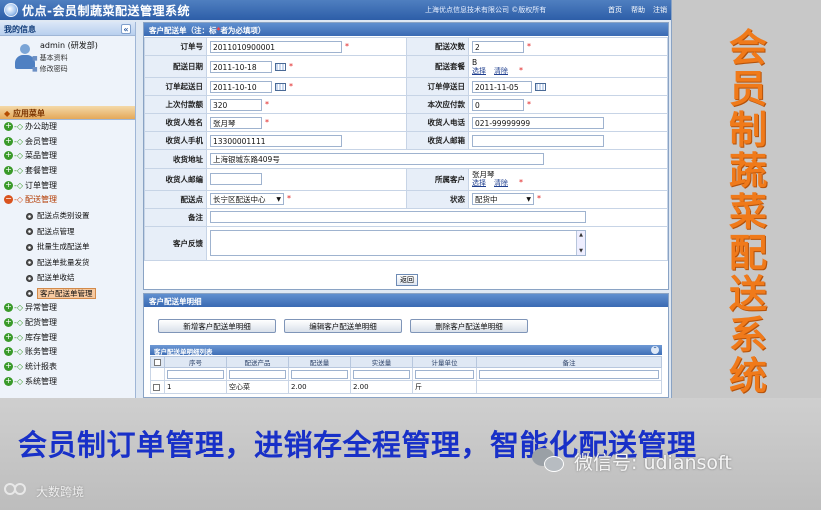 This screenshot has height=510, width=821. What do you see at coordinates (479, 183) in the screenshot?
I see `customer-select-link: 选择` at bounding box center [479, 183].